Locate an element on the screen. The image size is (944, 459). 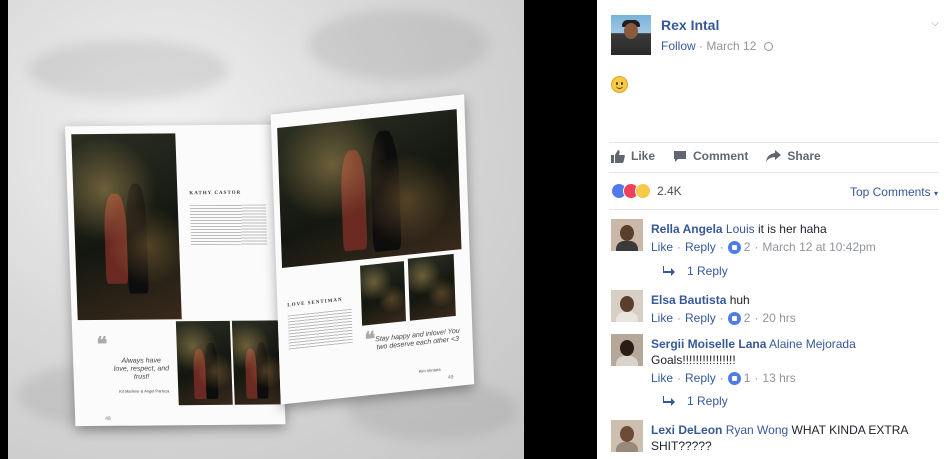
caret-down-icon: ▾ is located at coordinates (935, 193).